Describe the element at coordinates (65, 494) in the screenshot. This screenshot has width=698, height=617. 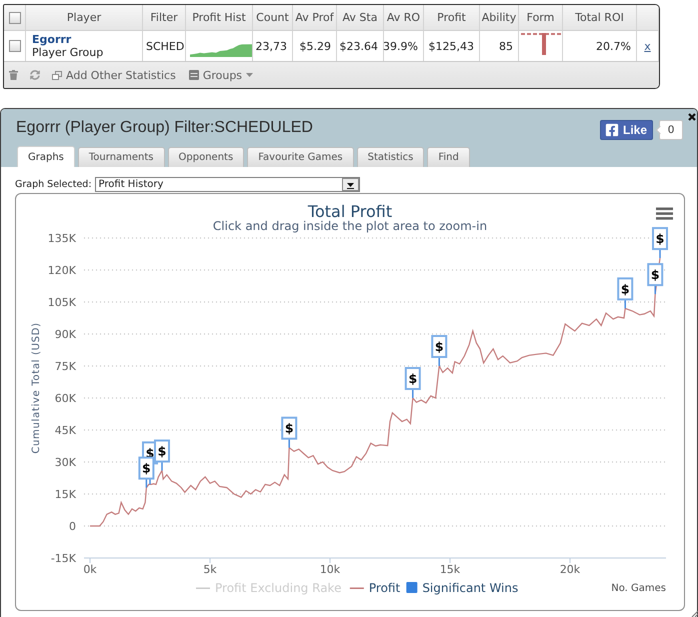
I see `axis-label: 15K` at that location.